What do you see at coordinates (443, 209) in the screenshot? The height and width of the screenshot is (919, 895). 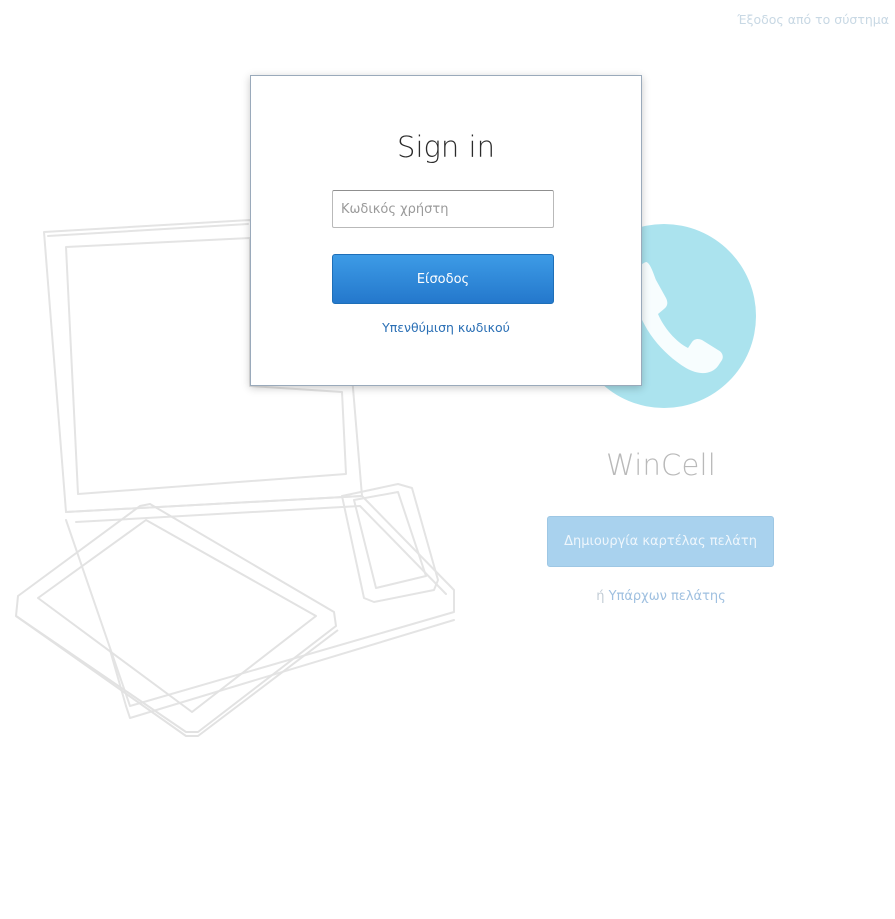 I see `username-input` at bounding box center [443, 209].